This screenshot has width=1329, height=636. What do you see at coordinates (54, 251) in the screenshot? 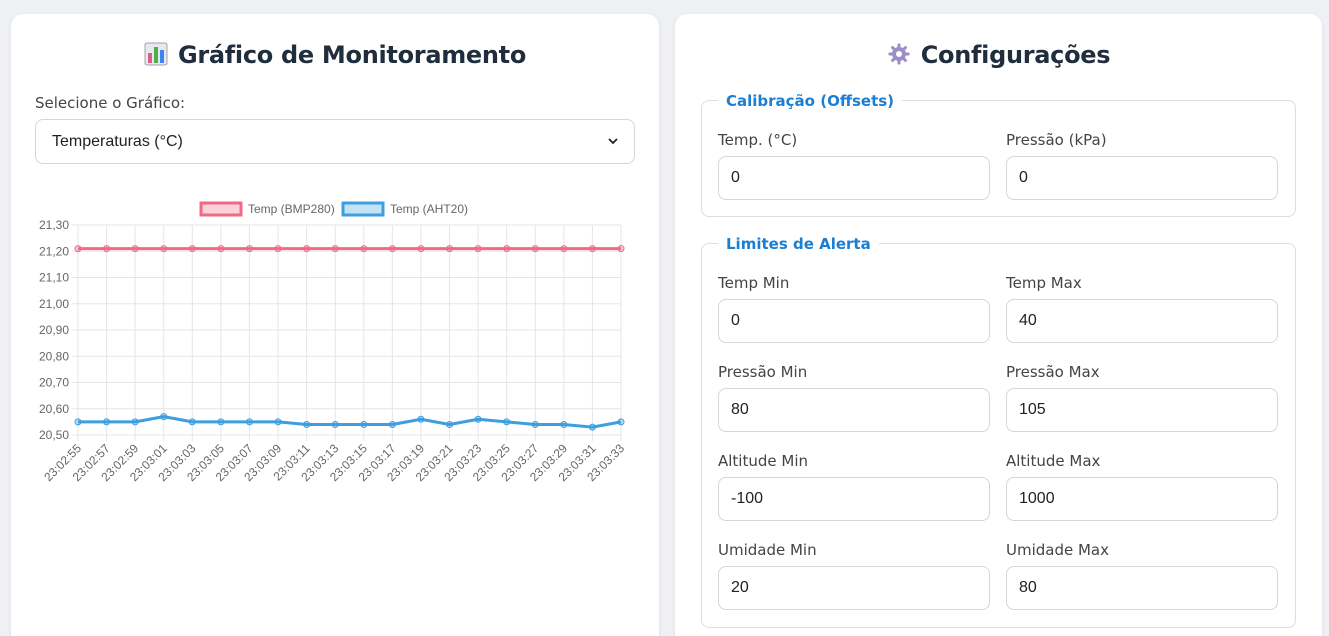
I see `y-tick-label: 21,20` at bounding box center [54, 251].